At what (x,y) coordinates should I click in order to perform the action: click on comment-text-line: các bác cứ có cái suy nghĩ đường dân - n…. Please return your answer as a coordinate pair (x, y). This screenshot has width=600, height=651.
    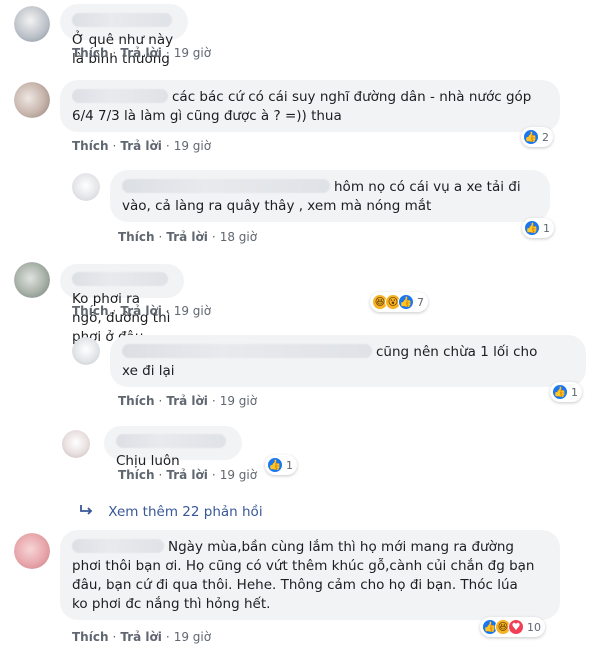
    Looking at the image, I should click on (352, 97).